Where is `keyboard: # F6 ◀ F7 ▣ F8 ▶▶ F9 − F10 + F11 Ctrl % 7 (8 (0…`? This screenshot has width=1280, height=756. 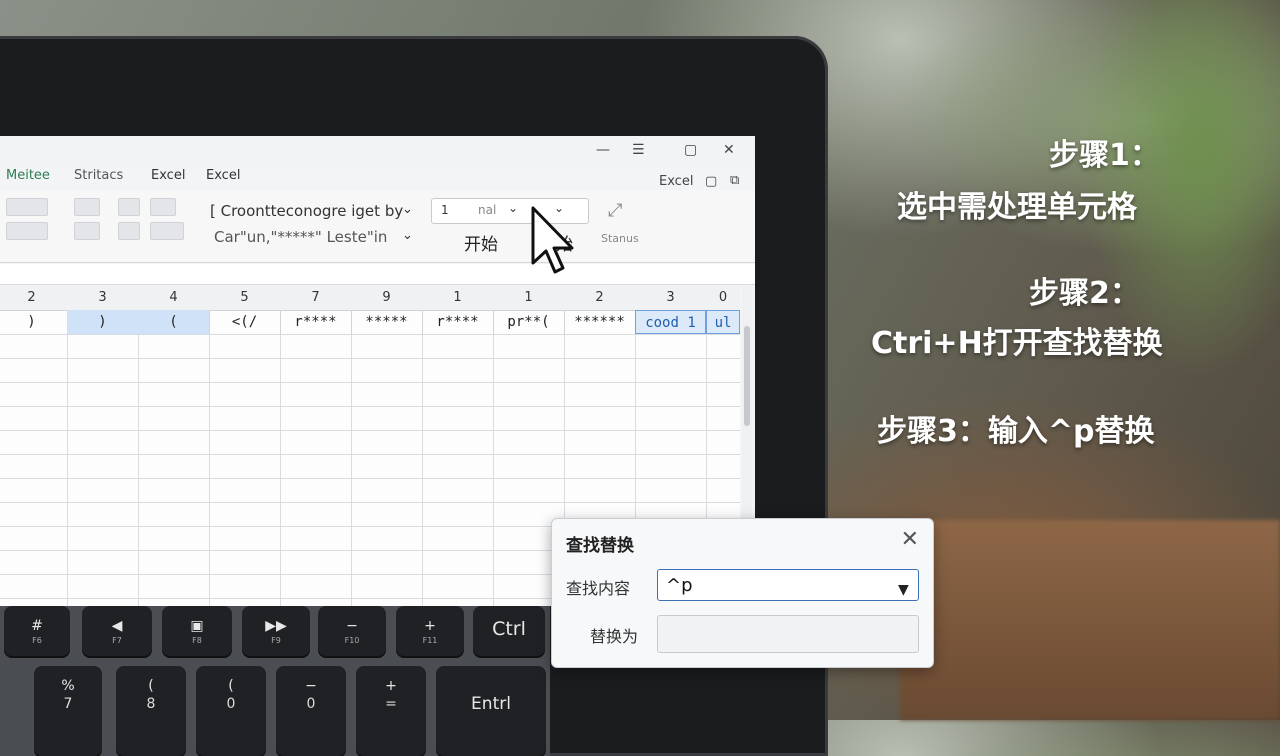 keyboard: # F6 ◀ F7 ▣ F8 ▶▶ F9 − F10 + F11 Ctrl % 7 (8 (0… is located at coordinates (275, 681).